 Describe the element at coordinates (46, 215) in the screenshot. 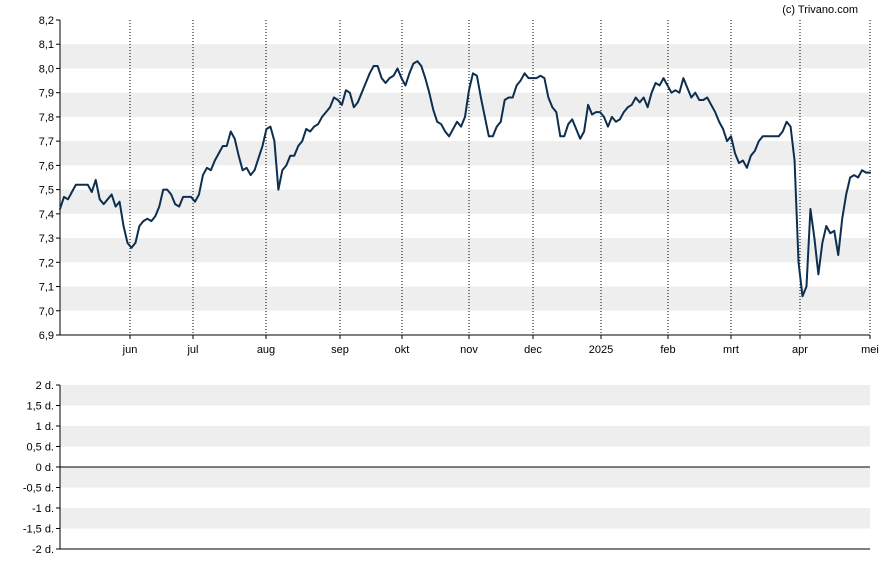

I see `y-tick-label: 7,4` at that location.